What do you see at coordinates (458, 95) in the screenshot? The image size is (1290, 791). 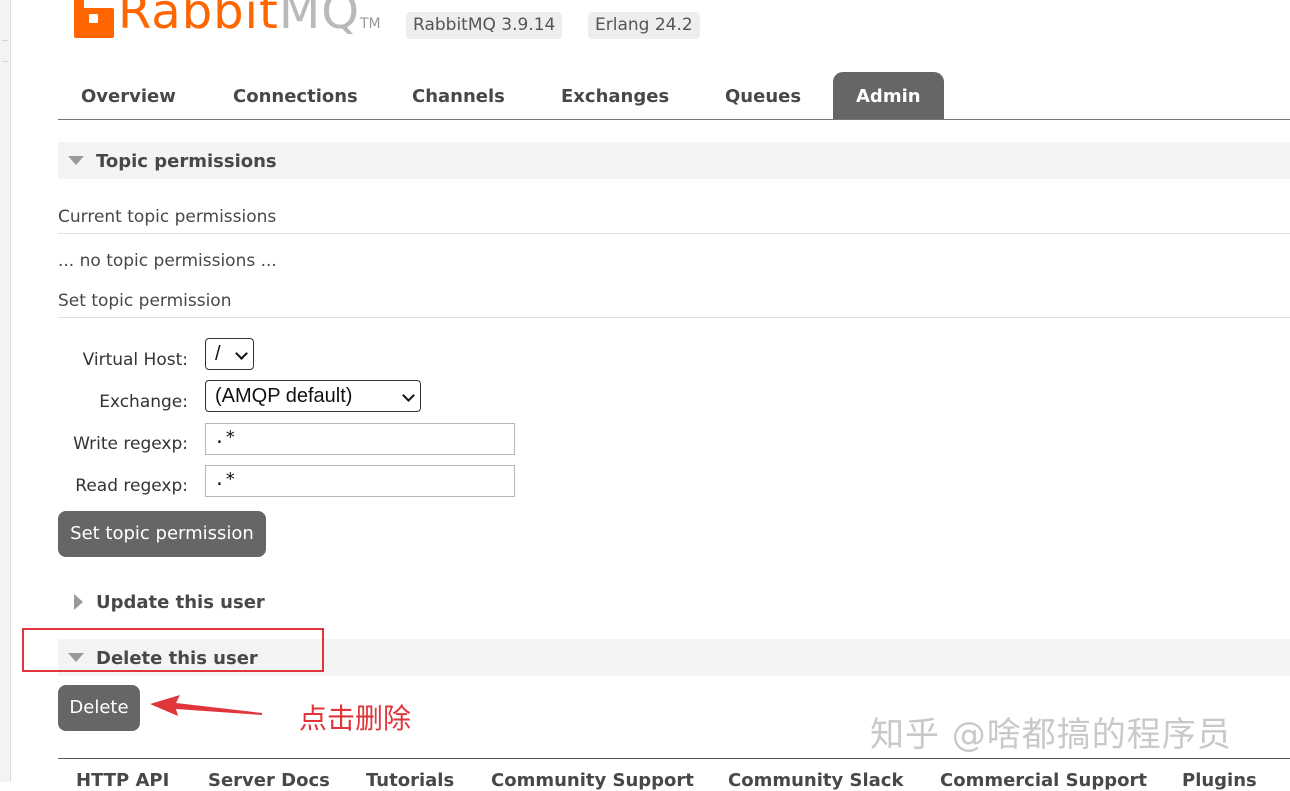 I see `tab-channels: Channels` at bounding box center [458, 95].